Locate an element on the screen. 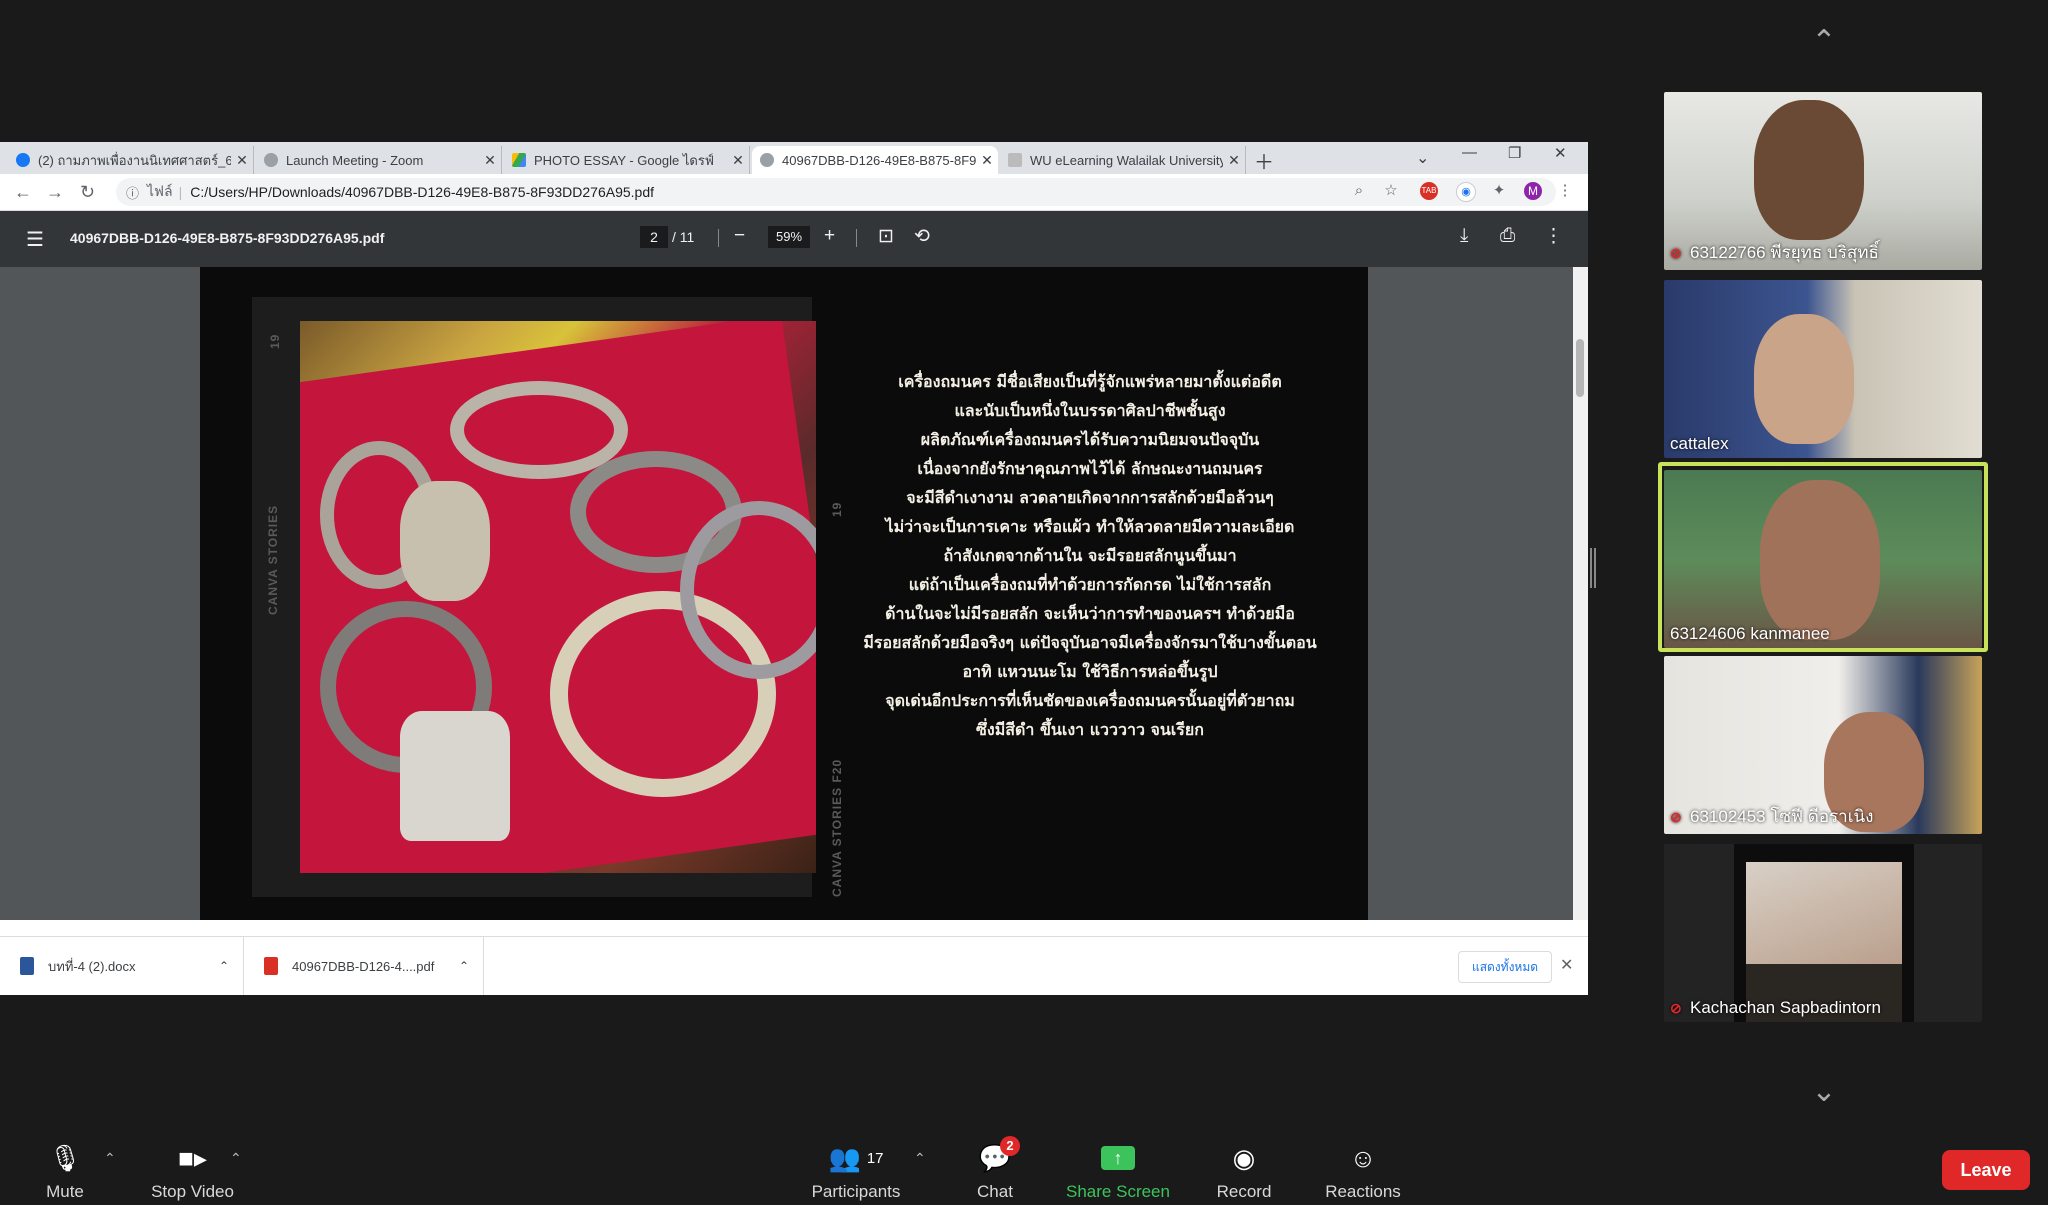 This screenshot has height=1205, width=2048. reload-icon: ↻ is located at coordinates (87, 192).